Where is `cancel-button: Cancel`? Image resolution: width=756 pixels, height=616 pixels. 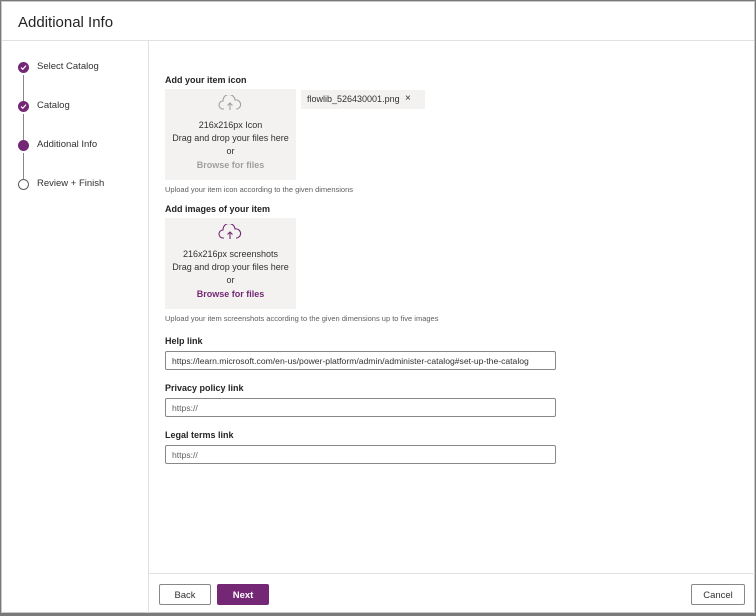 cancel-button: Cancel is located at coordinates (718, 594).